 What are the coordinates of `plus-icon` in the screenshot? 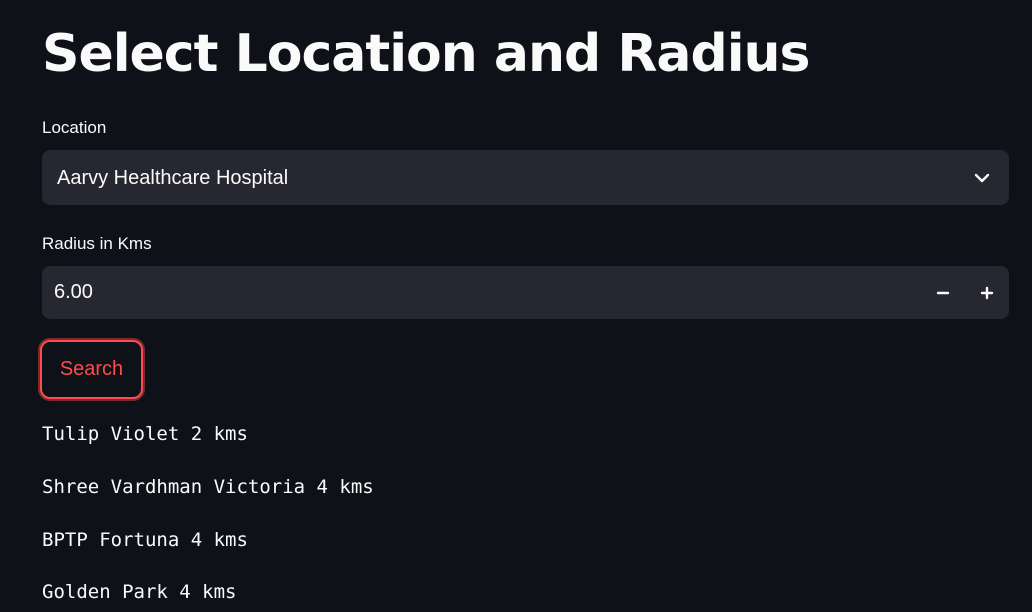 It's located at (987, 292).